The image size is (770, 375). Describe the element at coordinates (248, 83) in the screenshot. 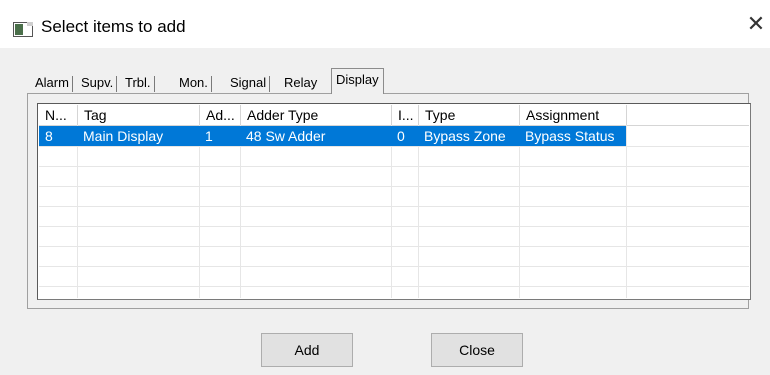

I see `tab-signal: Signal` at that location.